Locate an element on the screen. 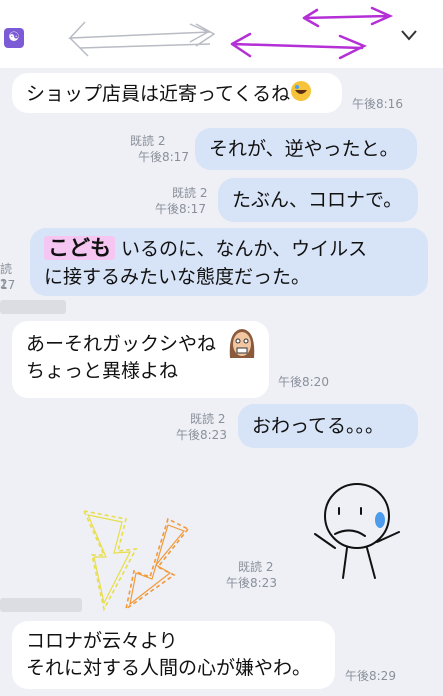 The width and height of the screenshot is (443, 696). yin-yang-icon: ☯ is located at coordinates (14, 38).